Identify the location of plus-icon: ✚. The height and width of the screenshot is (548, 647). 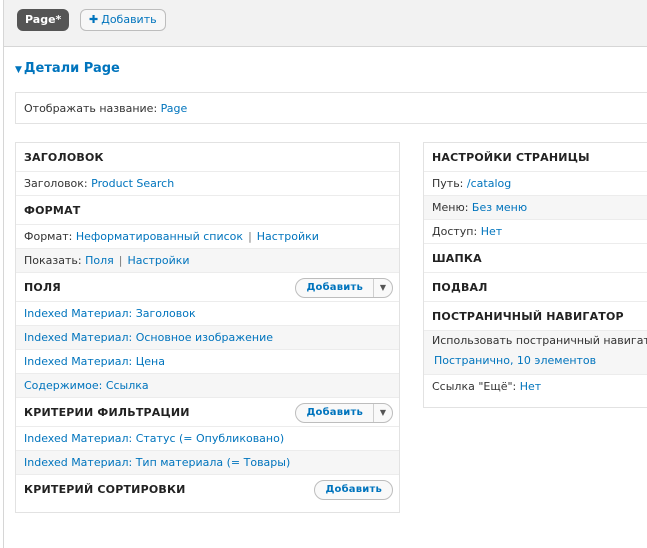
(94, 19).